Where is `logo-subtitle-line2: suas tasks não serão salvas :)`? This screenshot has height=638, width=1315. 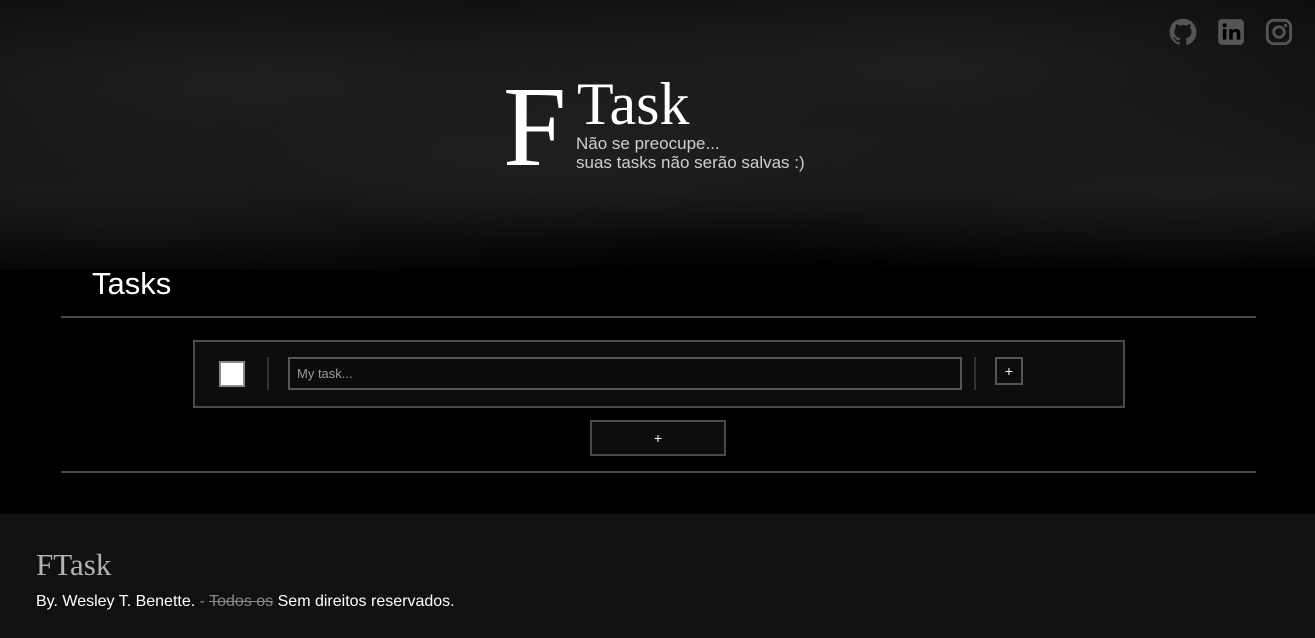 logo-subtitle-line2: suas tasks não serão salvas :) is located at coordinates (690, 162).